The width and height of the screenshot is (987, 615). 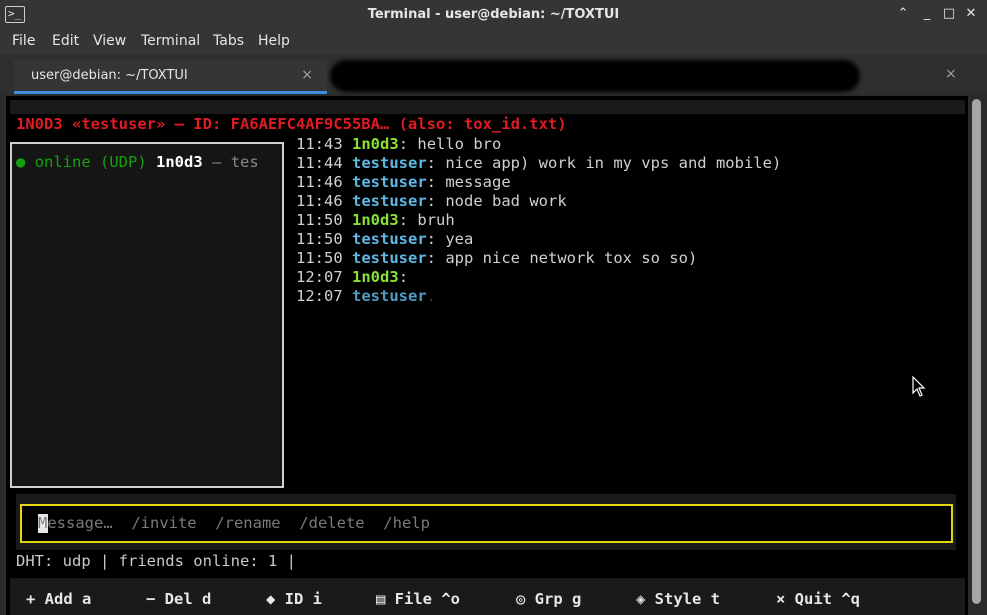 What do you see at coordinates (678, 599) in the screenshot?
I see `style-button: ◈ Style t` at bounding box center [678, 599].